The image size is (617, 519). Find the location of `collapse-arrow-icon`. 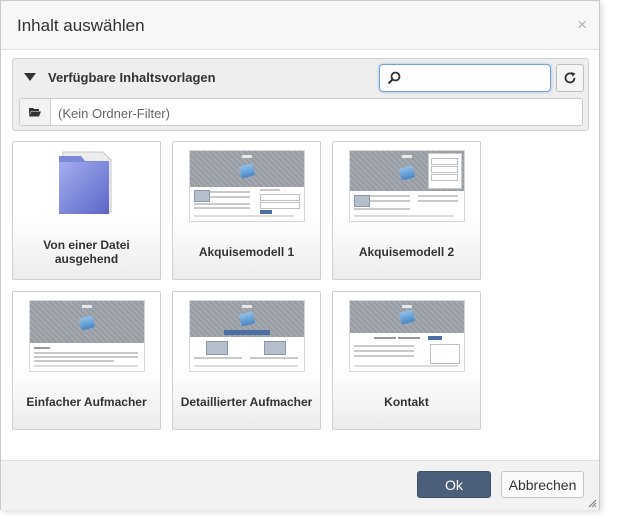

collapse-arrow-icon is located at coordinates (30, 77).